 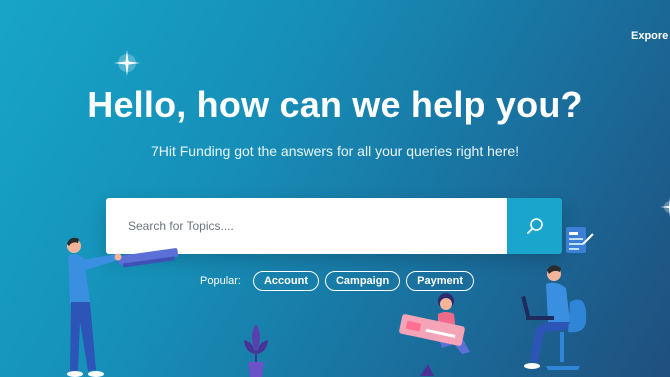 I want to click on search-icon, so click(x=534, y=226).